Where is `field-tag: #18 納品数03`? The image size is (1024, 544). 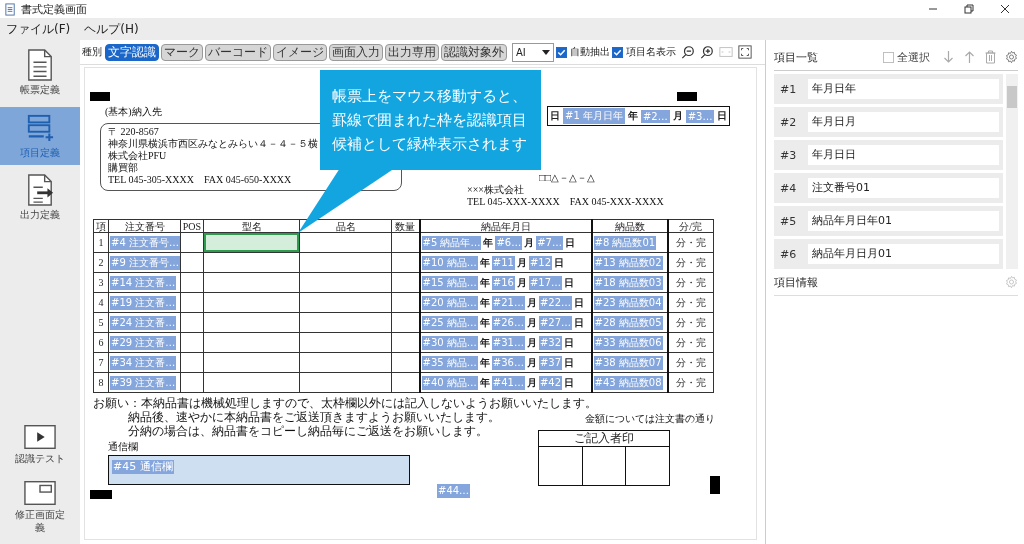
field-tag: #18 納品数03 is located at coordinates (628, 282).